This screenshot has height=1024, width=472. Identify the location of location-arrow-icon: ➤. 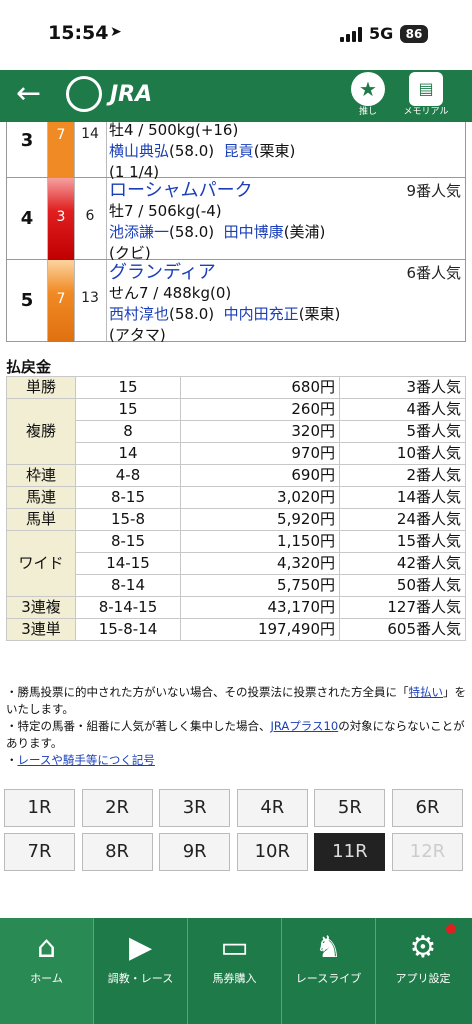
(116, 32).